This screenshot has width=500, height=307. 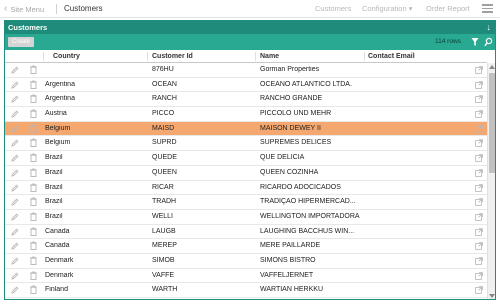 What do you see at coordinates (56, 290) in the screenshot?
I see `cell-country: Finland` at bounding box center [56, 290].